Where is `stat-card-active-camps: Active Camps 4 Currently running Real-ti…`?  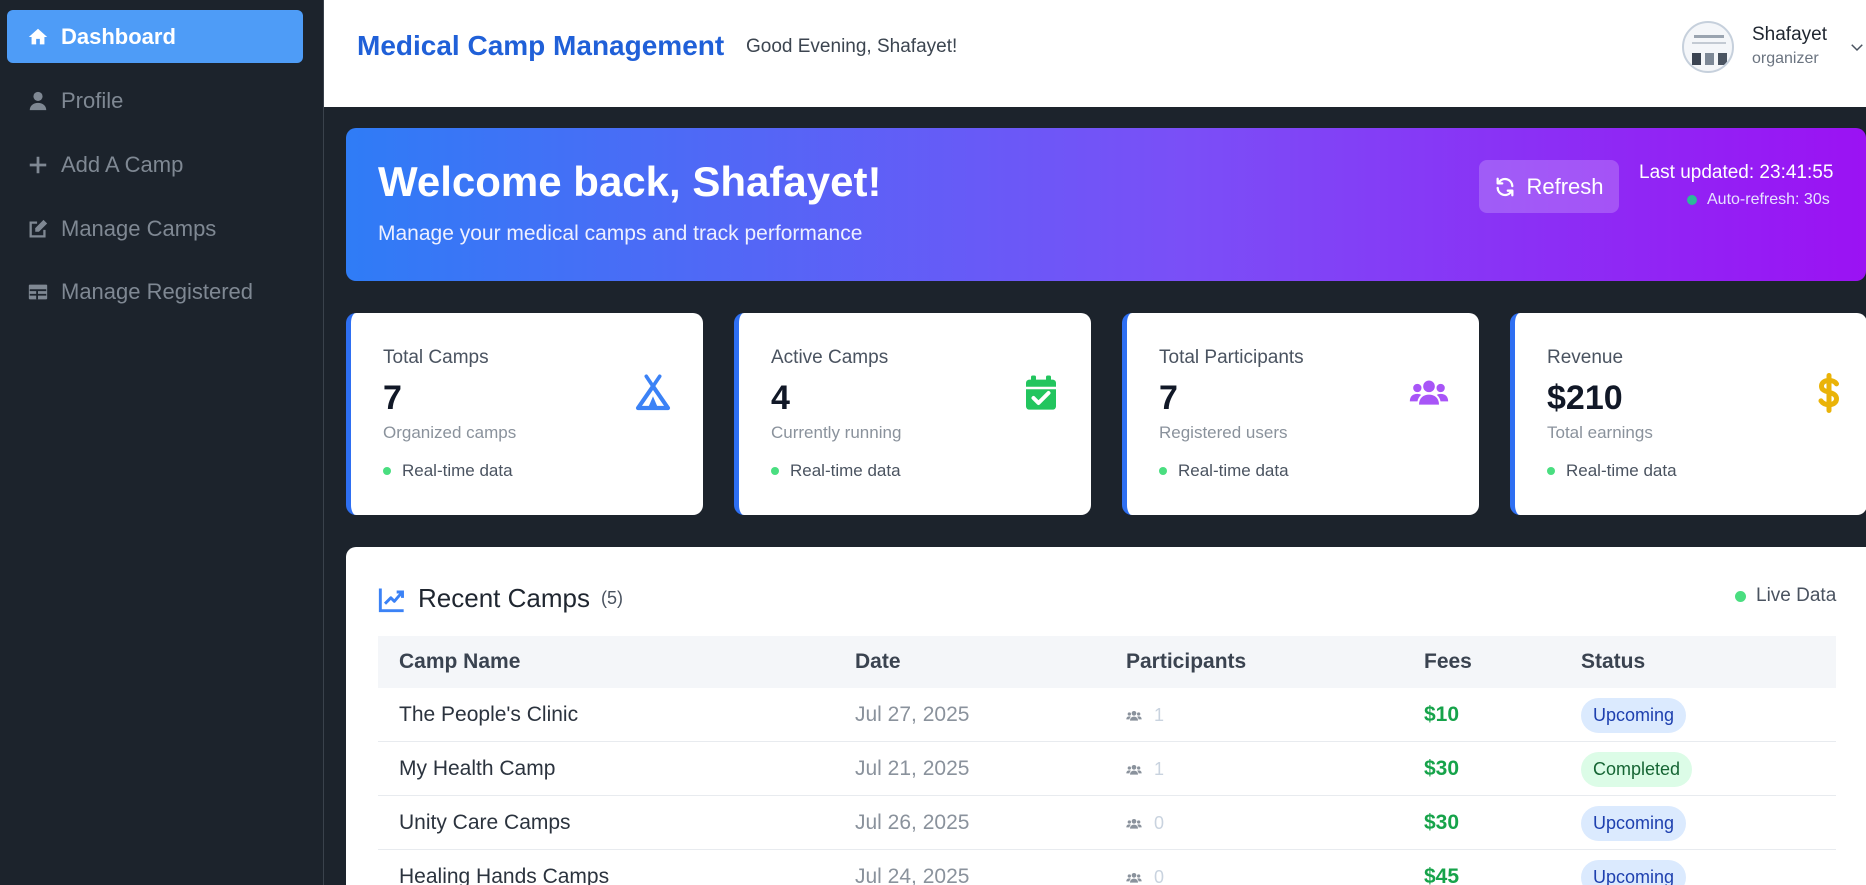
stat-card-active-camps: Active Camps 4 Currently running Real-ti… is located at coordinates (912, 414).